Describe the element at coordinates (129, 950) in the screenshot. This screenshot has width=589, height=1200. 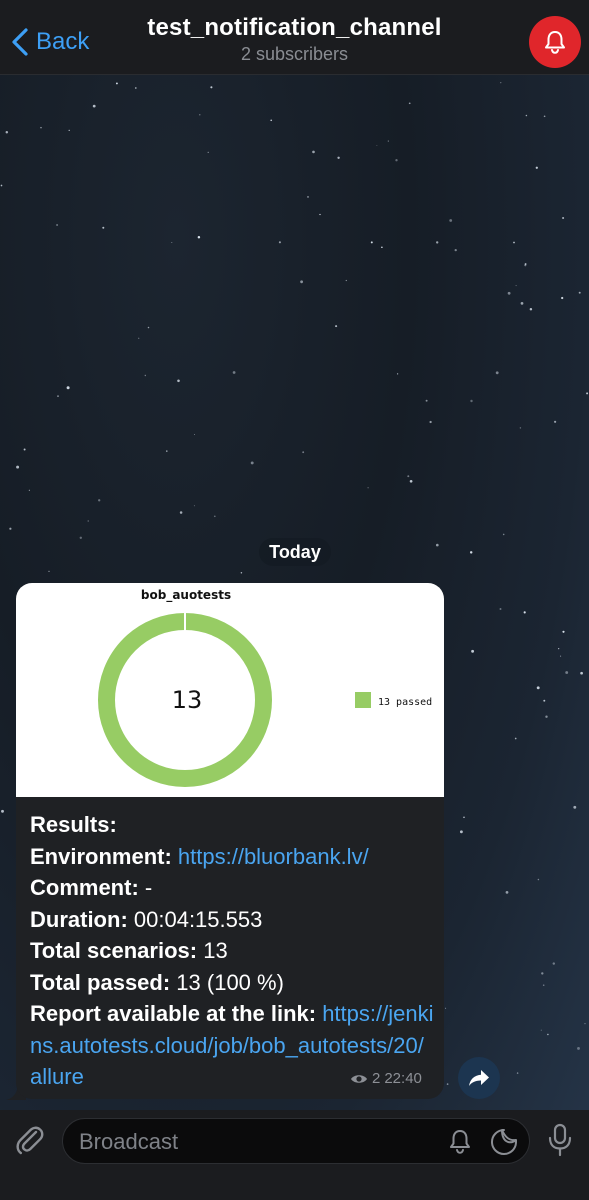
I see `total-scenarios-line: Total scenarios: 13` at that location.